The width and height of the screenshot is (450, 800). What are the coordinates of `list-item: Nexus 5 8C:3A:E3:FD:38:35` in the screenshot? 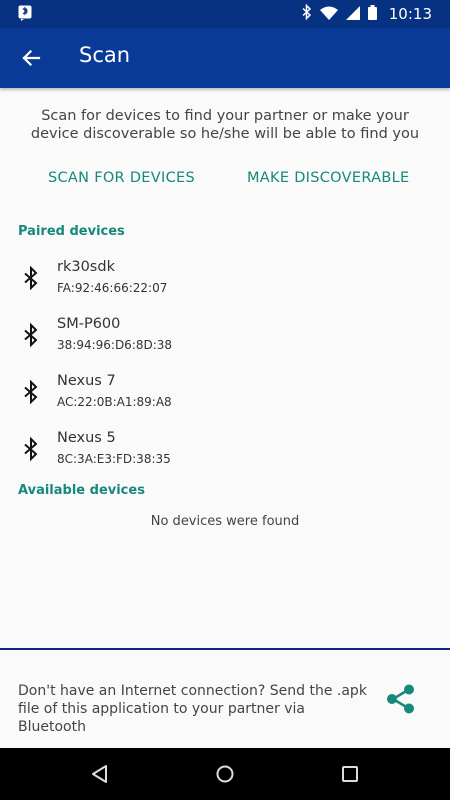 It's located at (225, 453).